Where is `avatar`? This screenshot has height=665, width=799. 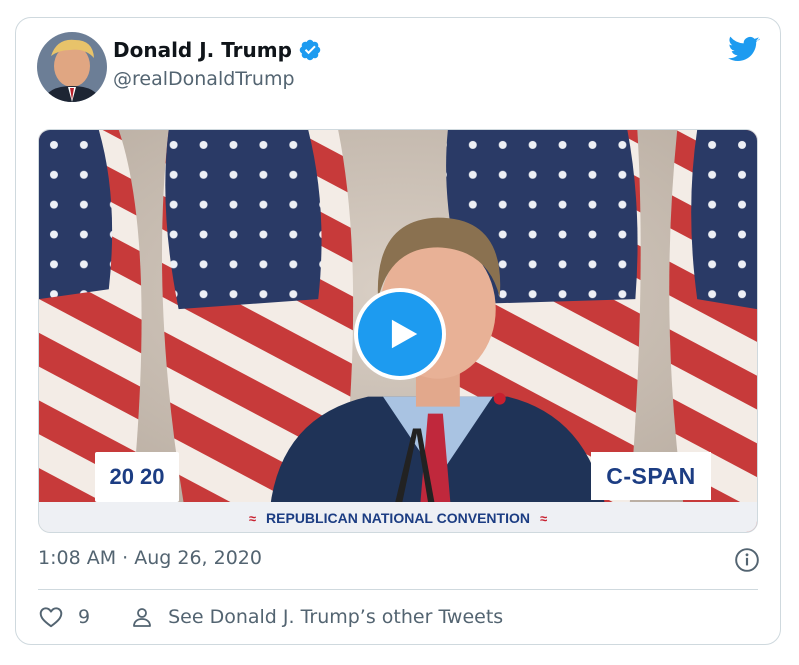
avatar is located at coordinates (72, 67).